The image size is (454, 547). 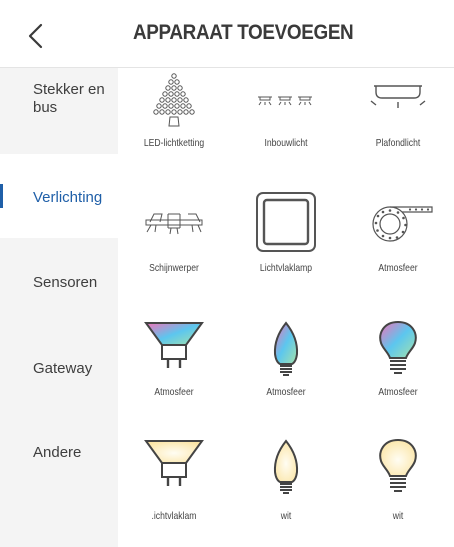 I want to click on sidebar-item-verlichting: Verlichting, so click(x=59, y=196).